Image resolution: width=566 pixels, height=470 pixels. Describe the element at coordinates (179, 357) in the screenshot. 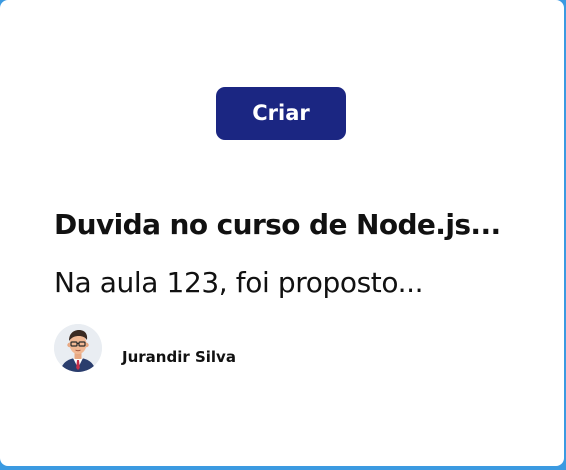

I see `author-name: Jurandir Silva` at that location.